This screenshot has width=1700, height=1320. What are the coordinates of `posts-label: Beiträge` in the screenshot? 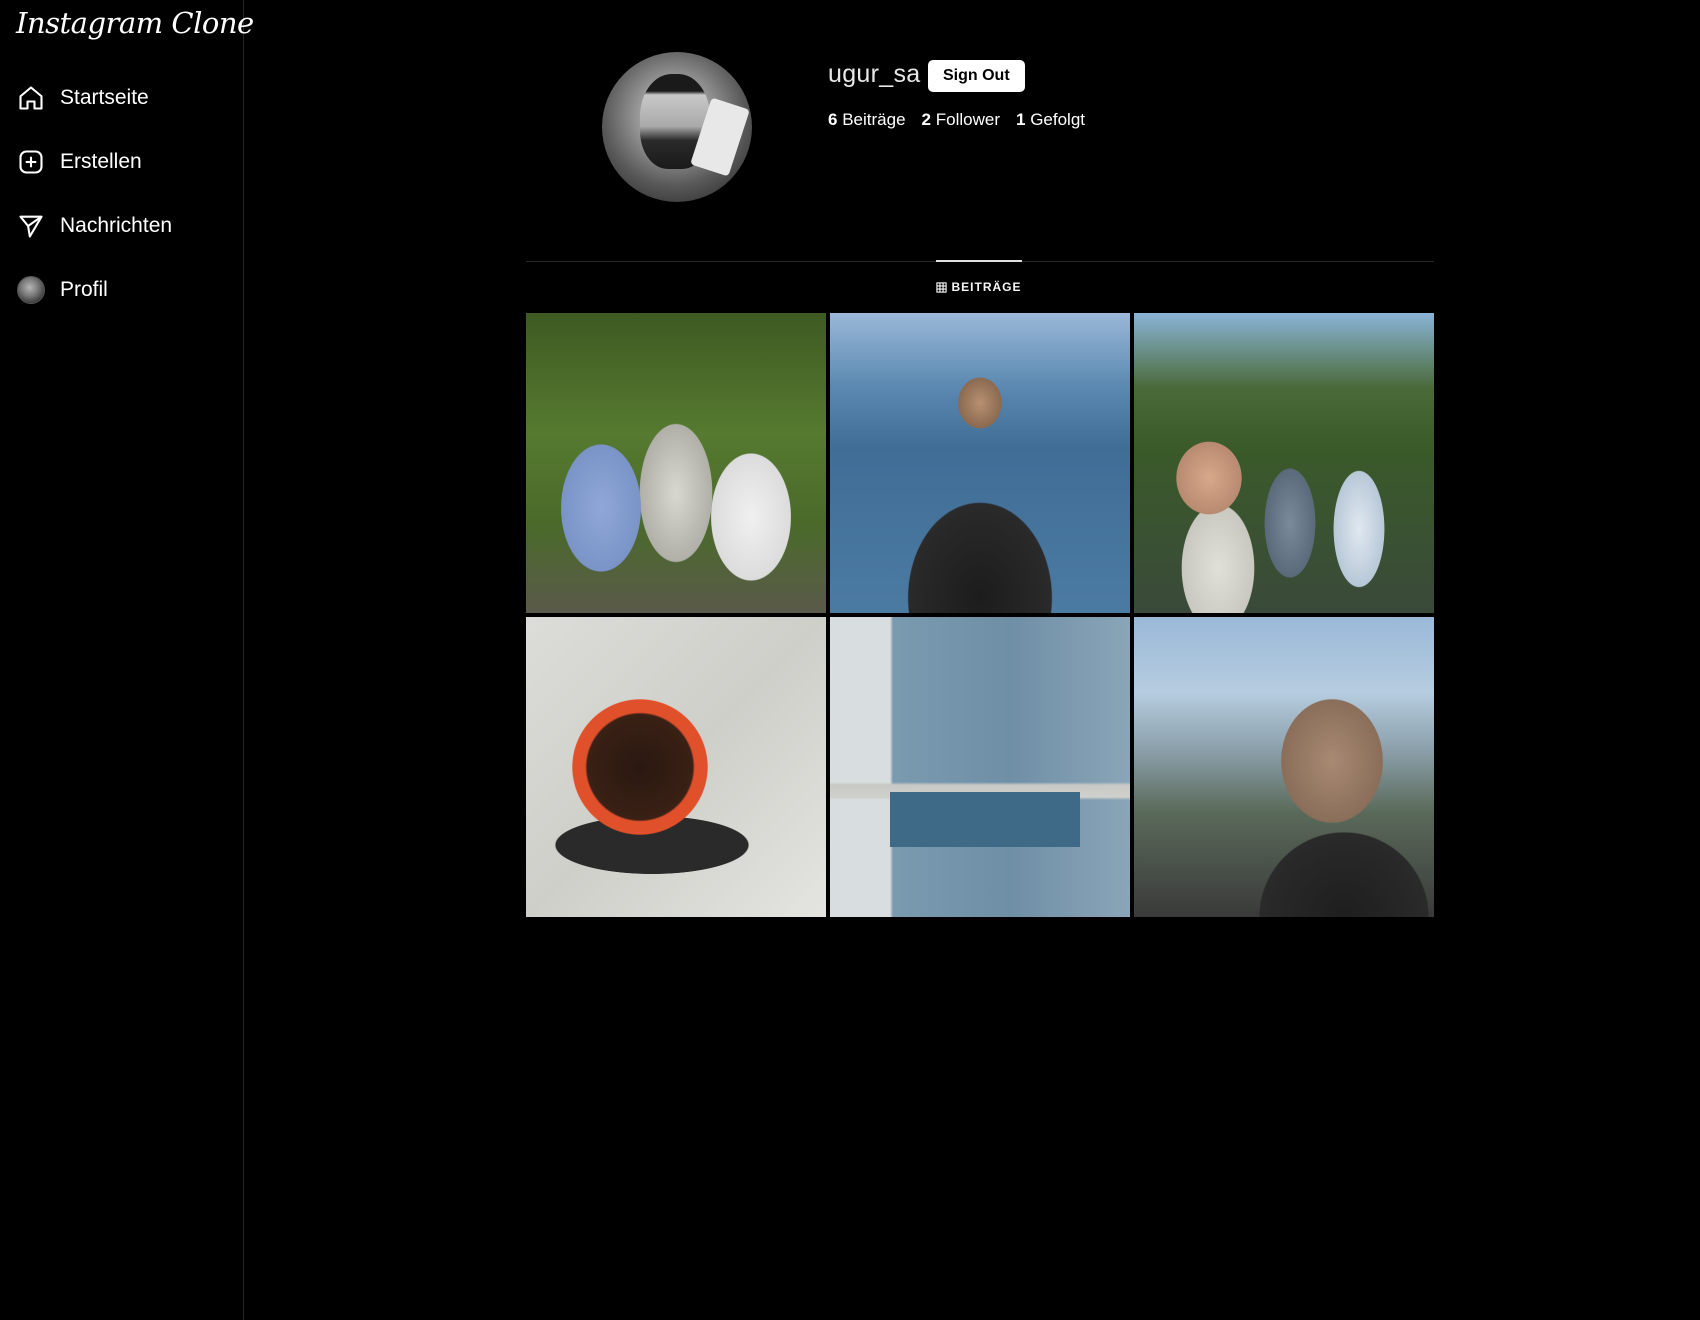 It's located at (874, 119).